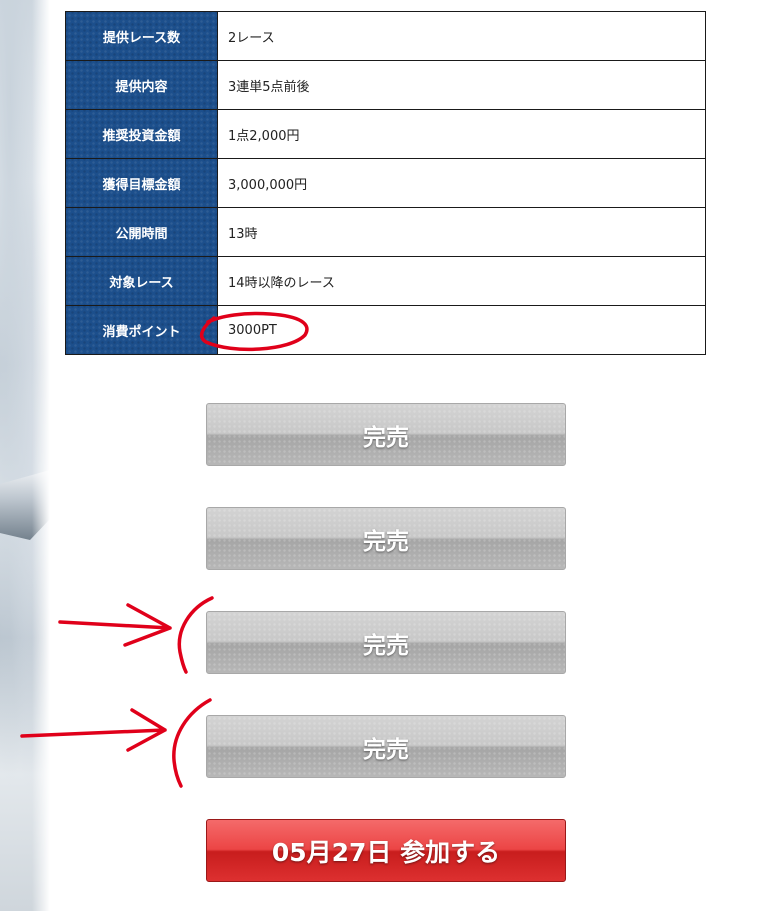  I want to click on table-row: 提供レース数 2レース, so click(385, 36).